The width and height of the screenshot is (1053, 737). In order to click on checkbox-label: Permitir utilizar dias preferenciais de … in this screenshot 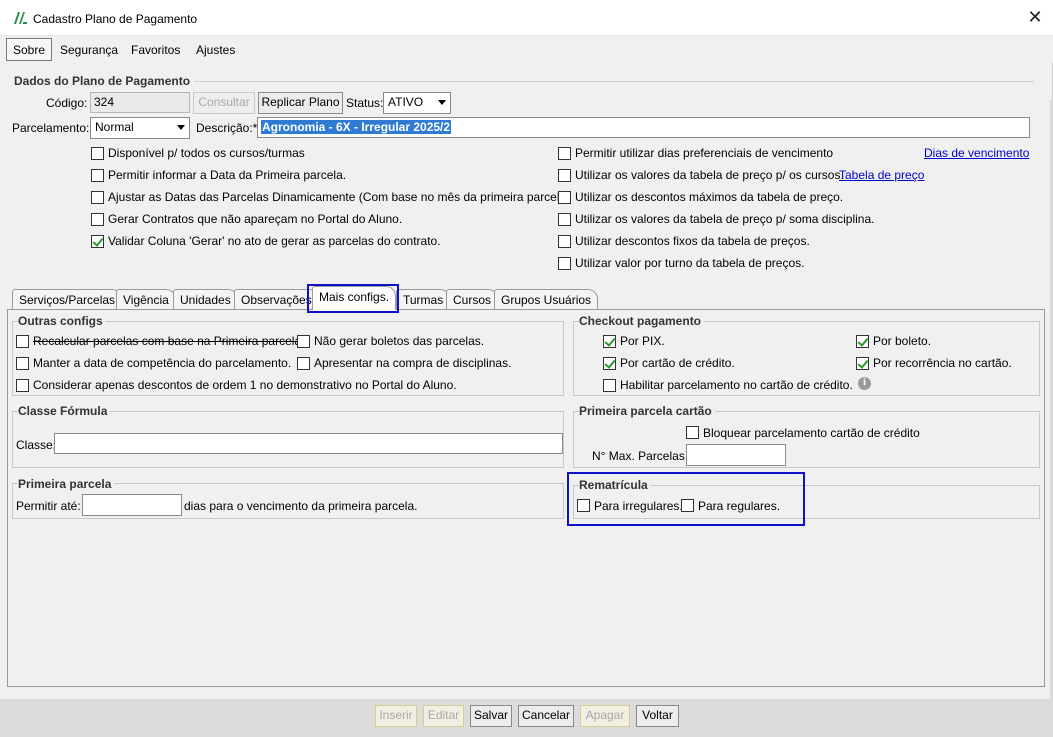, I will do `click(704, 153)`.